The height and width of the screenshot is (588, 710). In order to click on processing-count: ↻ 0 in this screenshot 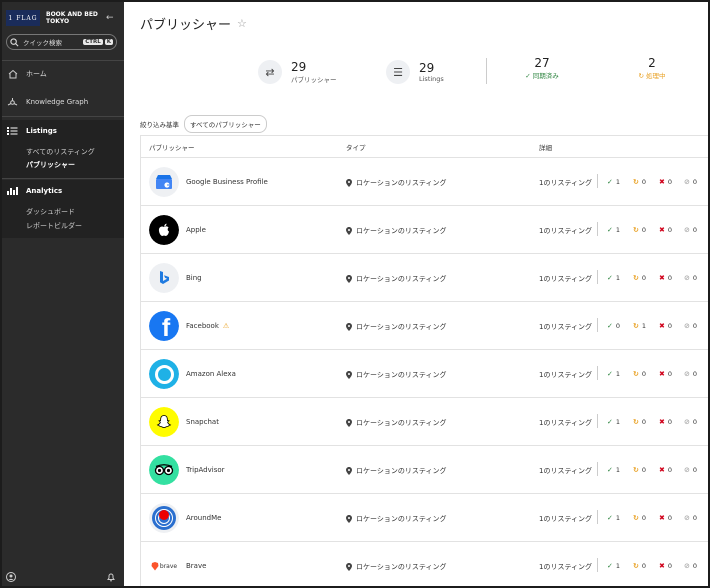, I will do `click(640, 422)`.